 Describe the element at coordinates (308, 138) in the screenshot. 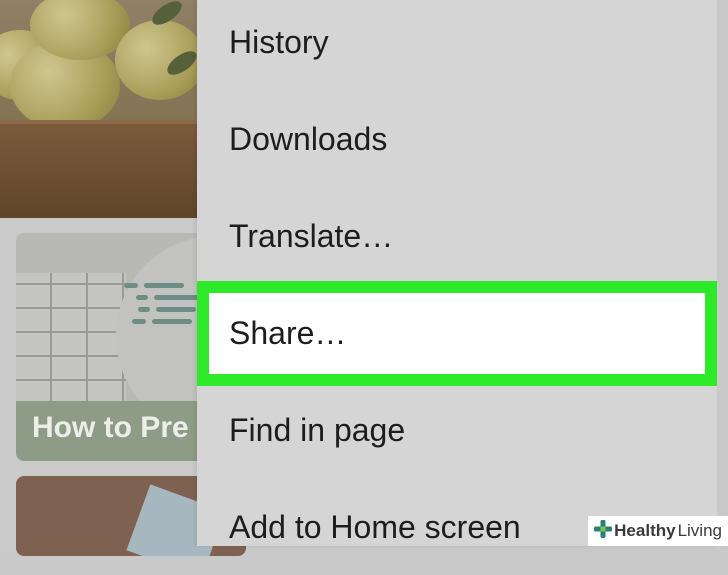

I see `menu-item-label: Downloads` at that location.